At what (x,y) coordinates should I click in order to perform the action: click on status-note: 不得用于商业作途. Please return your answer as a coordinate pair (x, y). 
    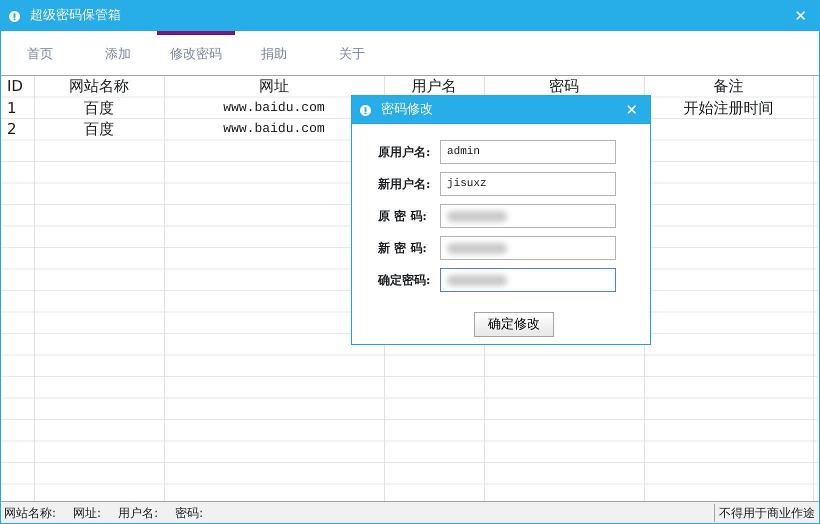
    Looking at the image, I should click on (766, 513).